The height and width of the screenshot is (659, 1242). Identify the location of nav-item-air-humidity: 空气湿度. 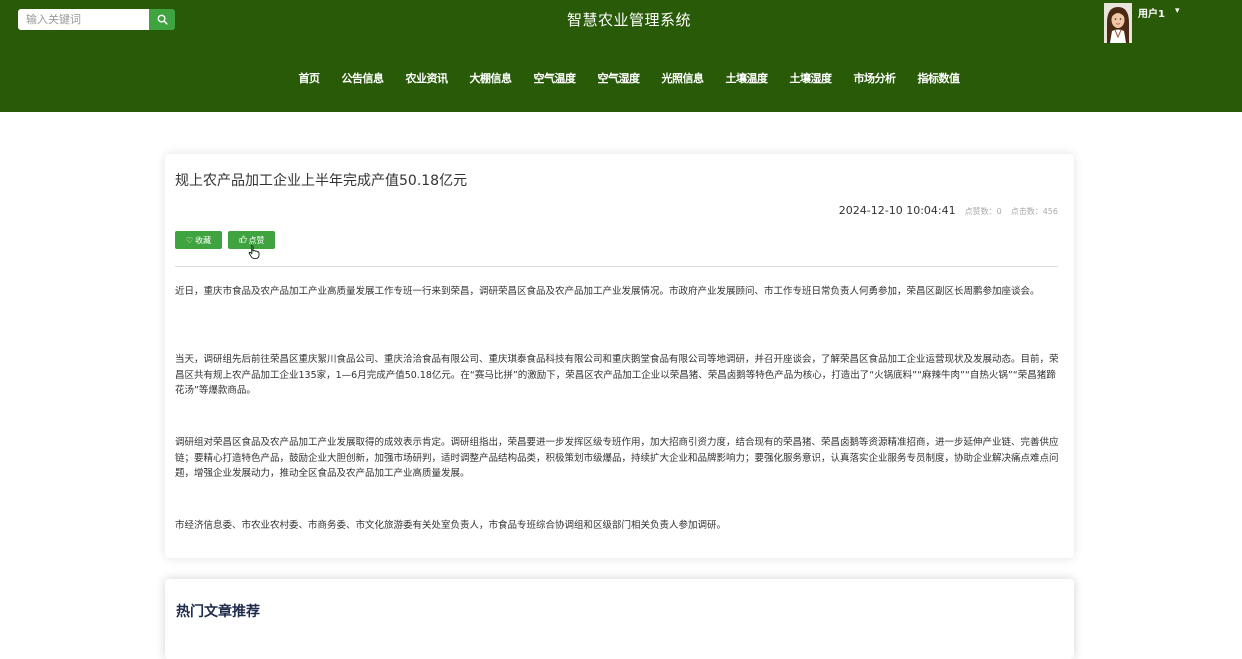
(619, 79).